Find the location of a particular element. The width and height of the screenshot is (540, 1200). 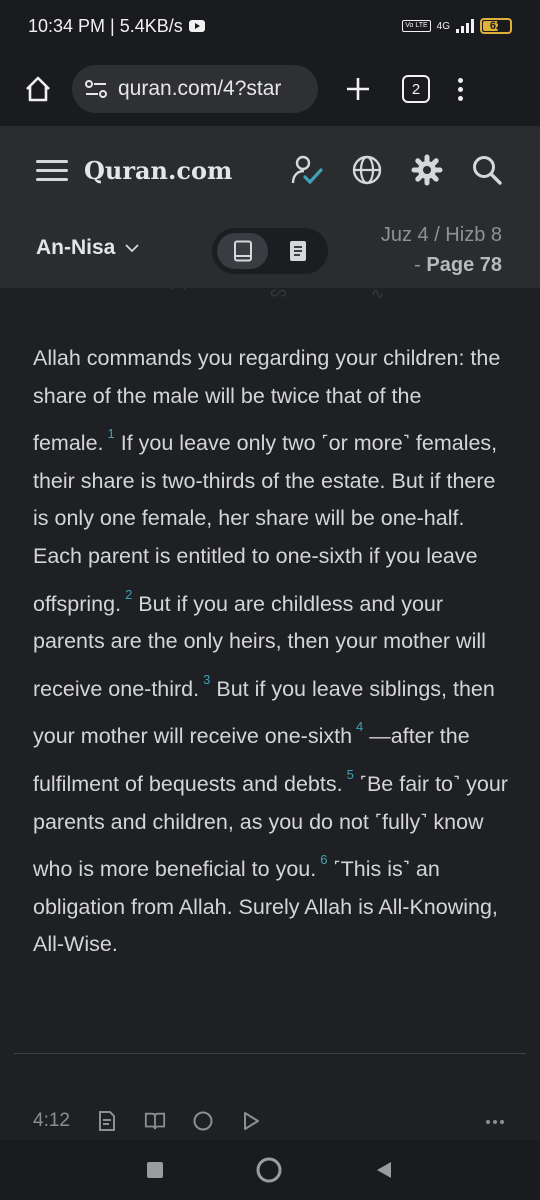

surah-selector: An-Nisa is located at coordinates (87, 248).